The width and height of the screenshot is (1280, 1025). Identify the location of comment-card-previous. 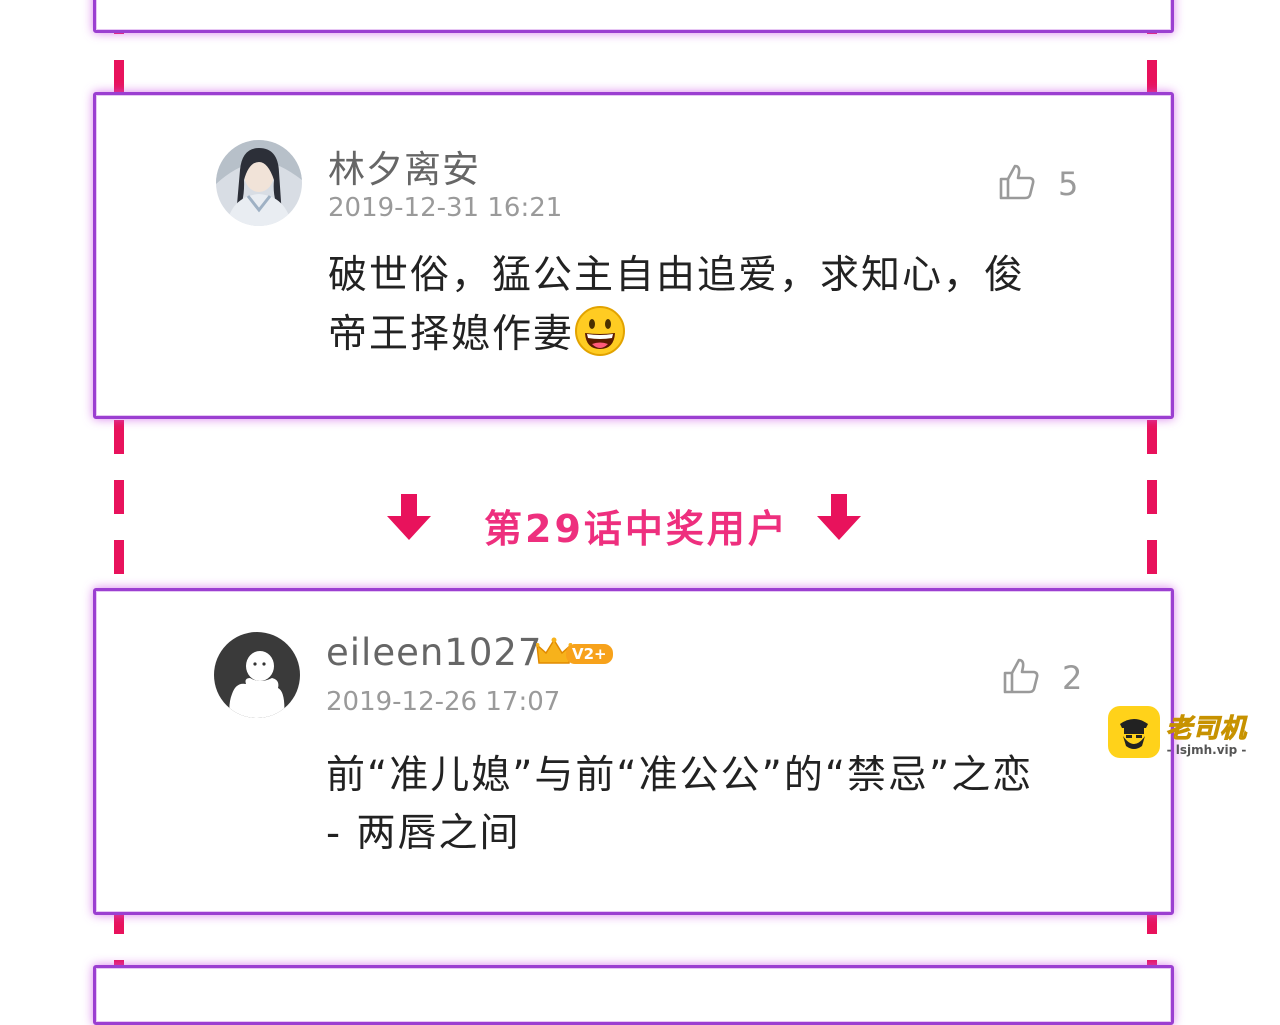
(633, 16).